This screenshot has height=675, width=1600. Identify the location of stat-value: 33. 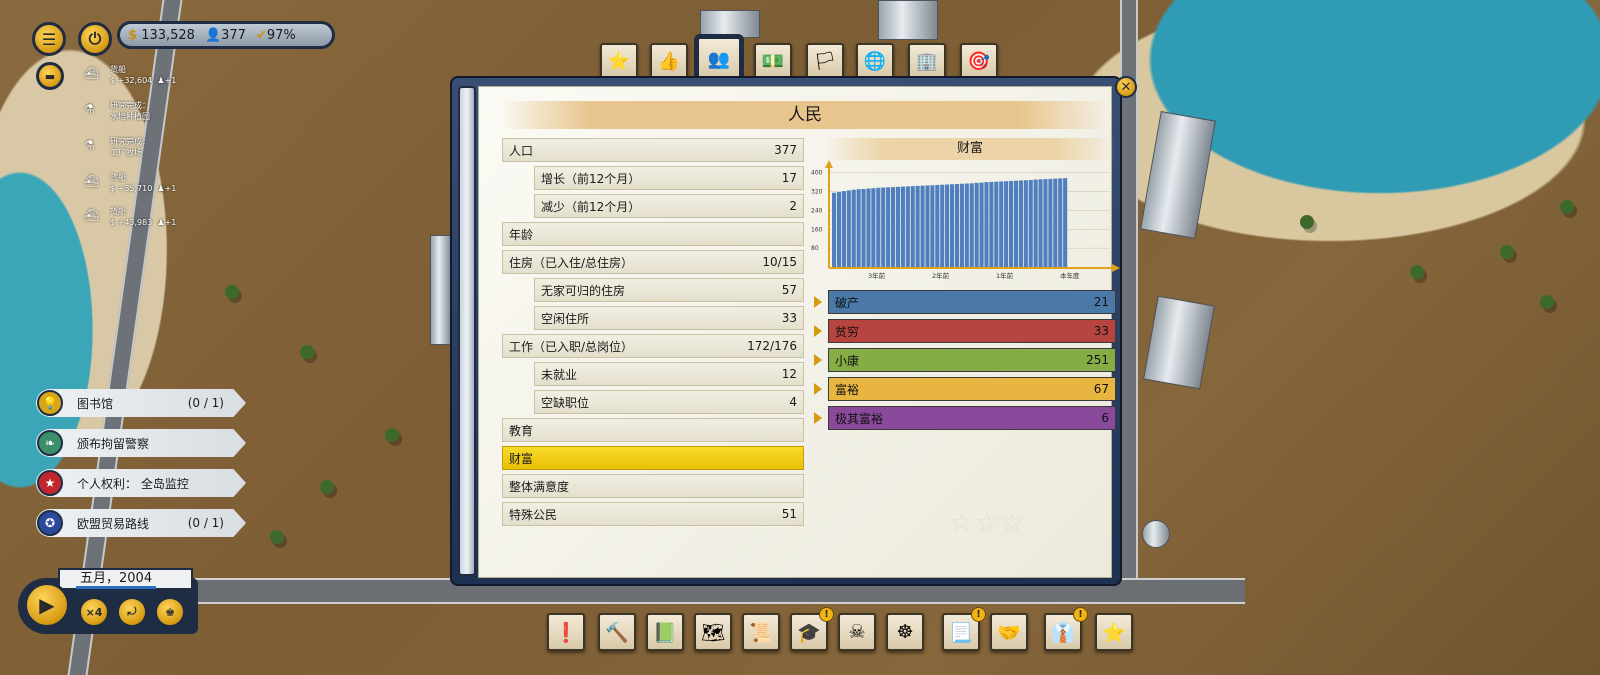
(789, 318).